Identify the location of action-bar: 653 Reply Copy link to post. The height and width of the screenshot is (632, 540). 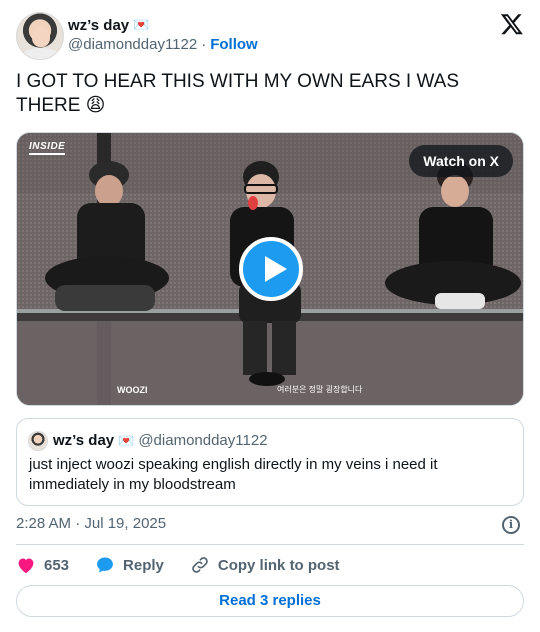
(191, 565).